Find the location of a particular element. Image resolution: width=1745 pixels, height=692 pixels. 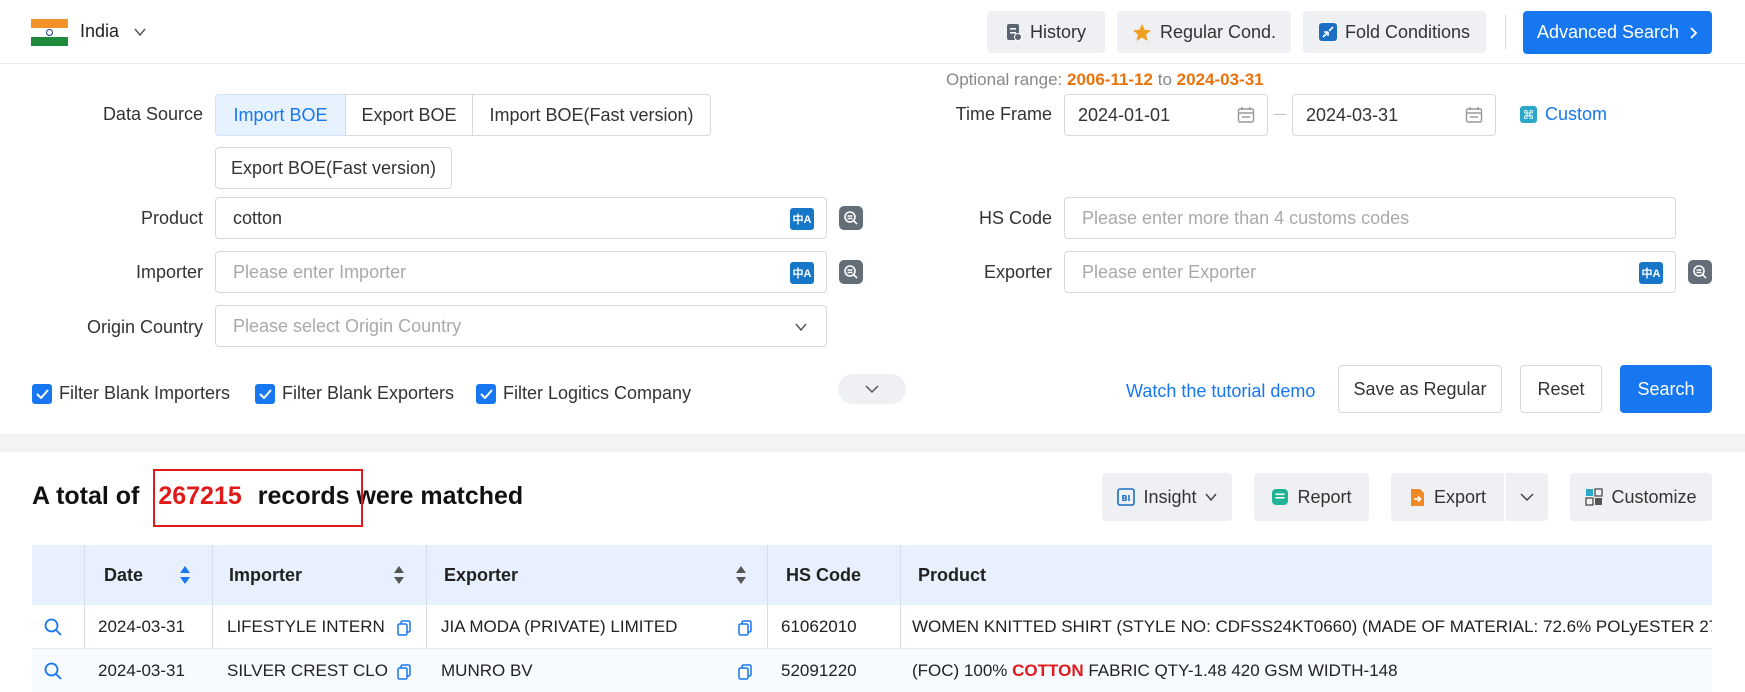

date-to-value: 2024-03-31 is located at coordinates (1352, 114).